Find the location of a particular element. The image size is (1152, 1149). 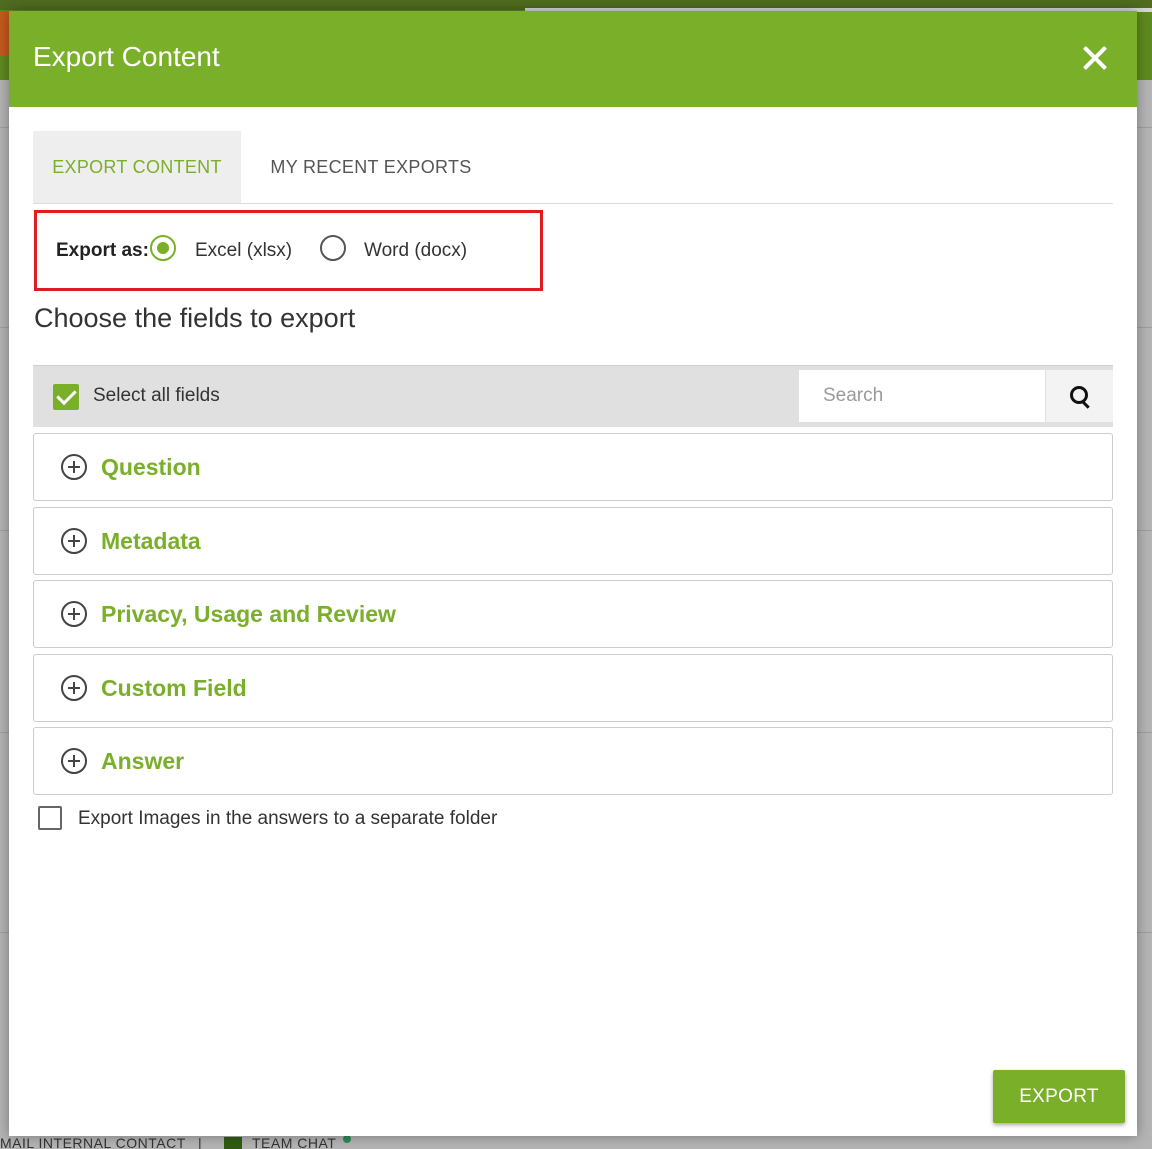

modal-title: Export Content is located at coordinates (126, 56).